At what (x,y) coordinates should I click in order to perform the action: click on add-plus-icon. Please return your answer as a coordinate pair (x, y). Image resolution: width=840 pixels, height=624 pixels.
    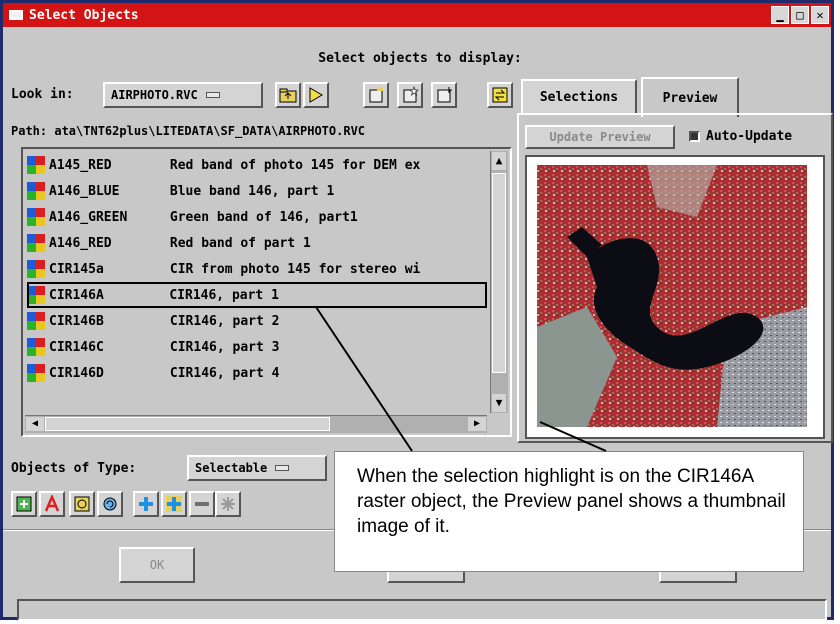
    Looking at the image, I should click on (146, 504).